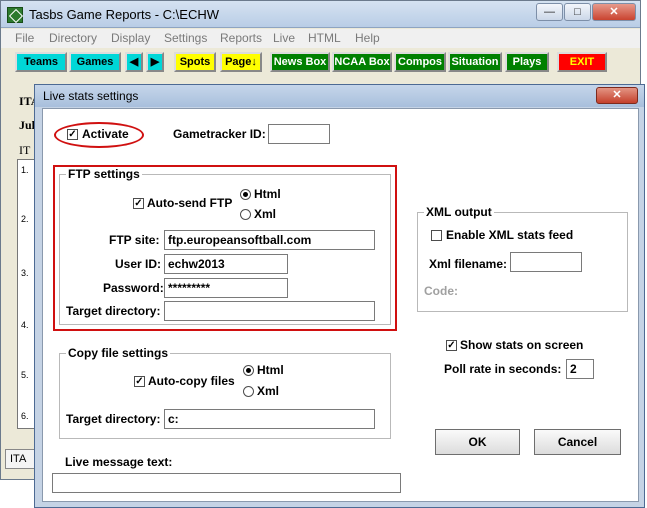 This screenshot has width=647, height=508. What do you see at coordinates (25, 416) in the screenshot?
I see `bg-row-number: 6.` at bounding box center [25, 416].